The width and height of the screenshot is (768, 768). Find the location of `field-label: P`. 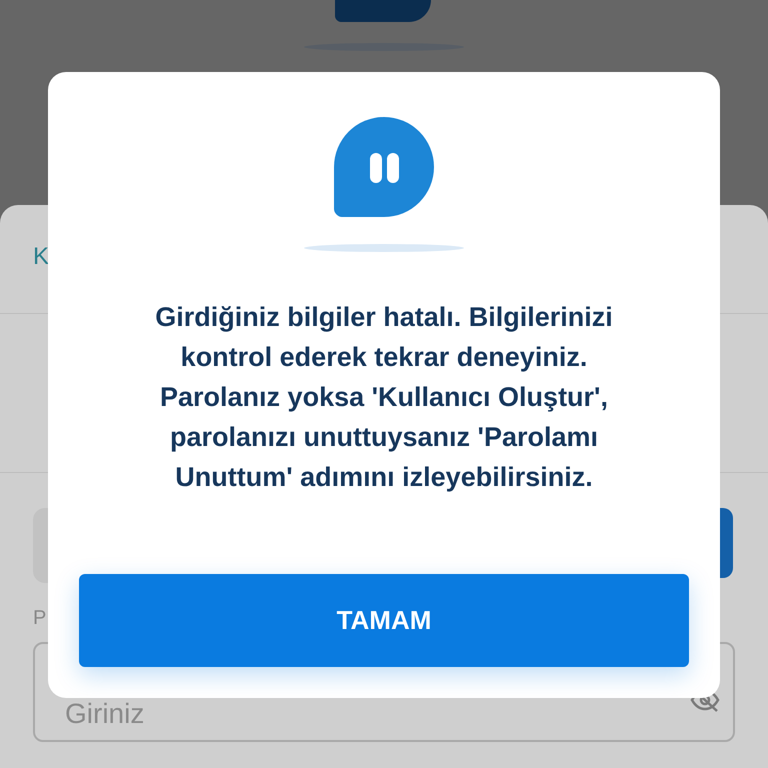

field-label: P is located at coordinates (39, 618).